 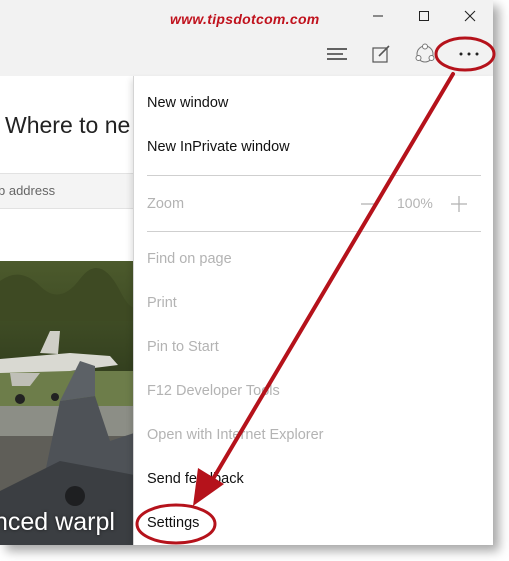 What do you see at coordinates (187, 103) in the screenshot?
I see `menu-item-new-window: New window` at bounding box center [187, 103].